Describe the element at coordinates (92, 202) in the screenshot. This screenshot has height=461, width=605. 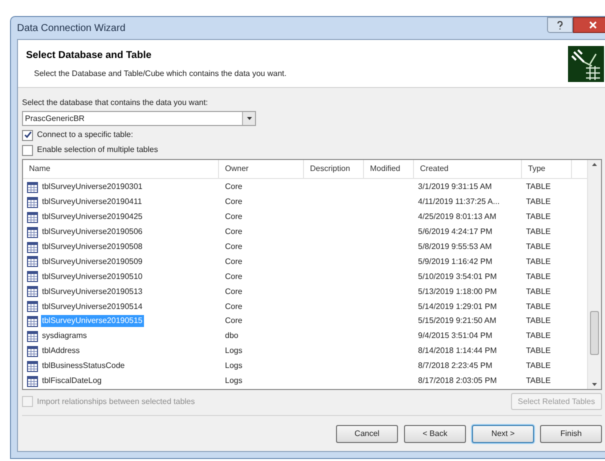
I see `table-name: tblSurveyUniverse20190411` at that location.